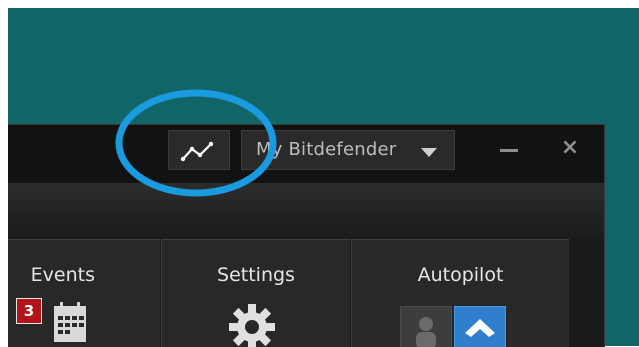 Image resolution: width=639 pixels, height=347 pixels. I want to click on close-button: ×, so click(570, 148).